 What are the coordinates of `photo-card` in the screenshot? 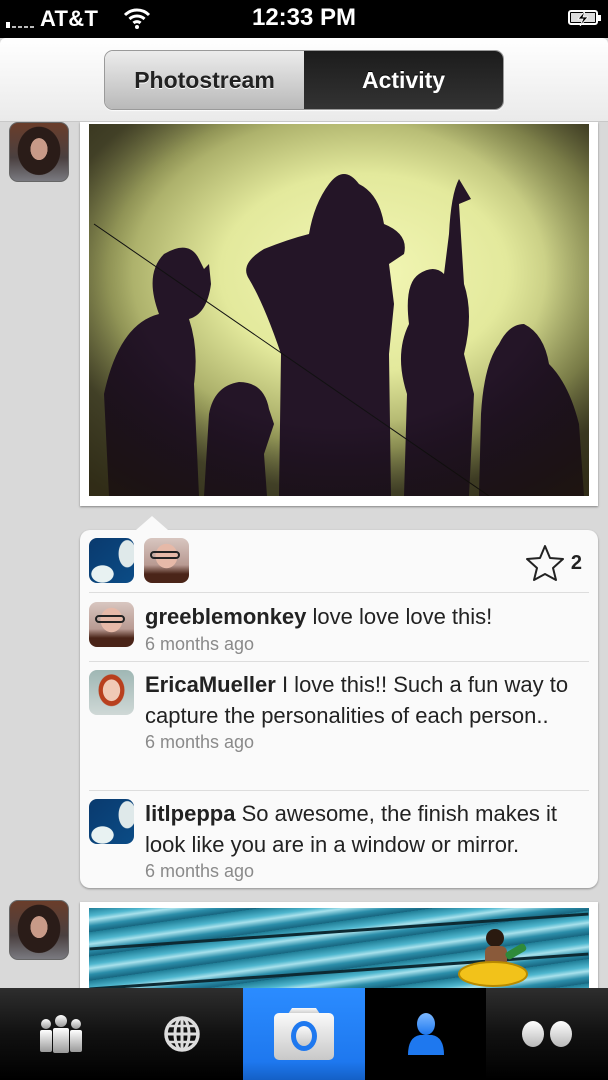 It's located at (339, 945).